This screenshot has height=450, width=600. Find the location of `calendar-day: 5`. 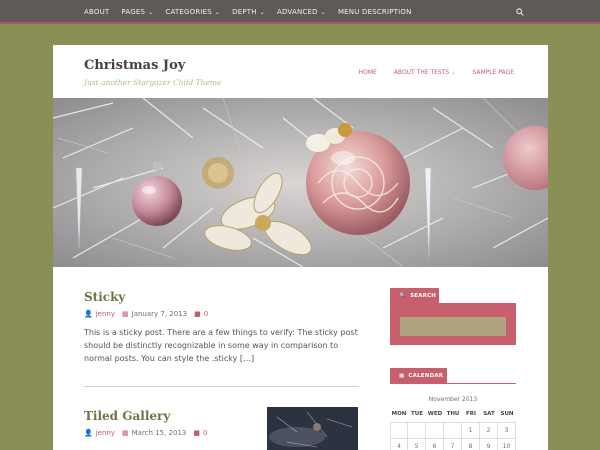

calendar-day: 5 is located at coordinates (417, 444).